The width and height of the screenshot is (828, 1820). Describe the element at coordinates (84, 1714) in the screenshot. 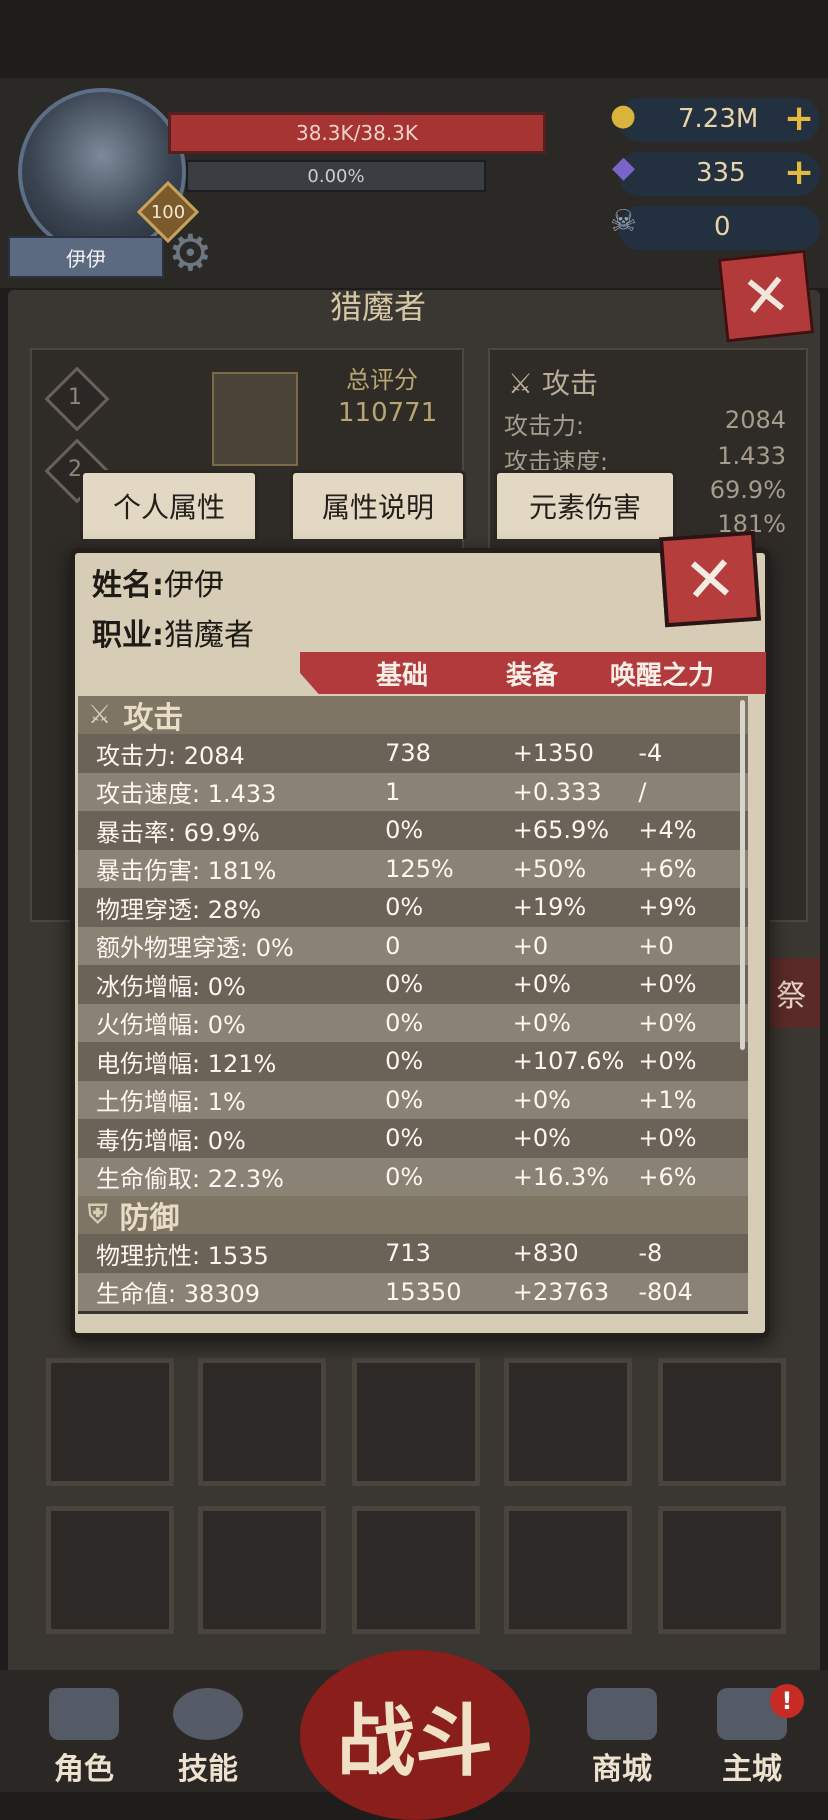

I see `helmet-icon` at that location.